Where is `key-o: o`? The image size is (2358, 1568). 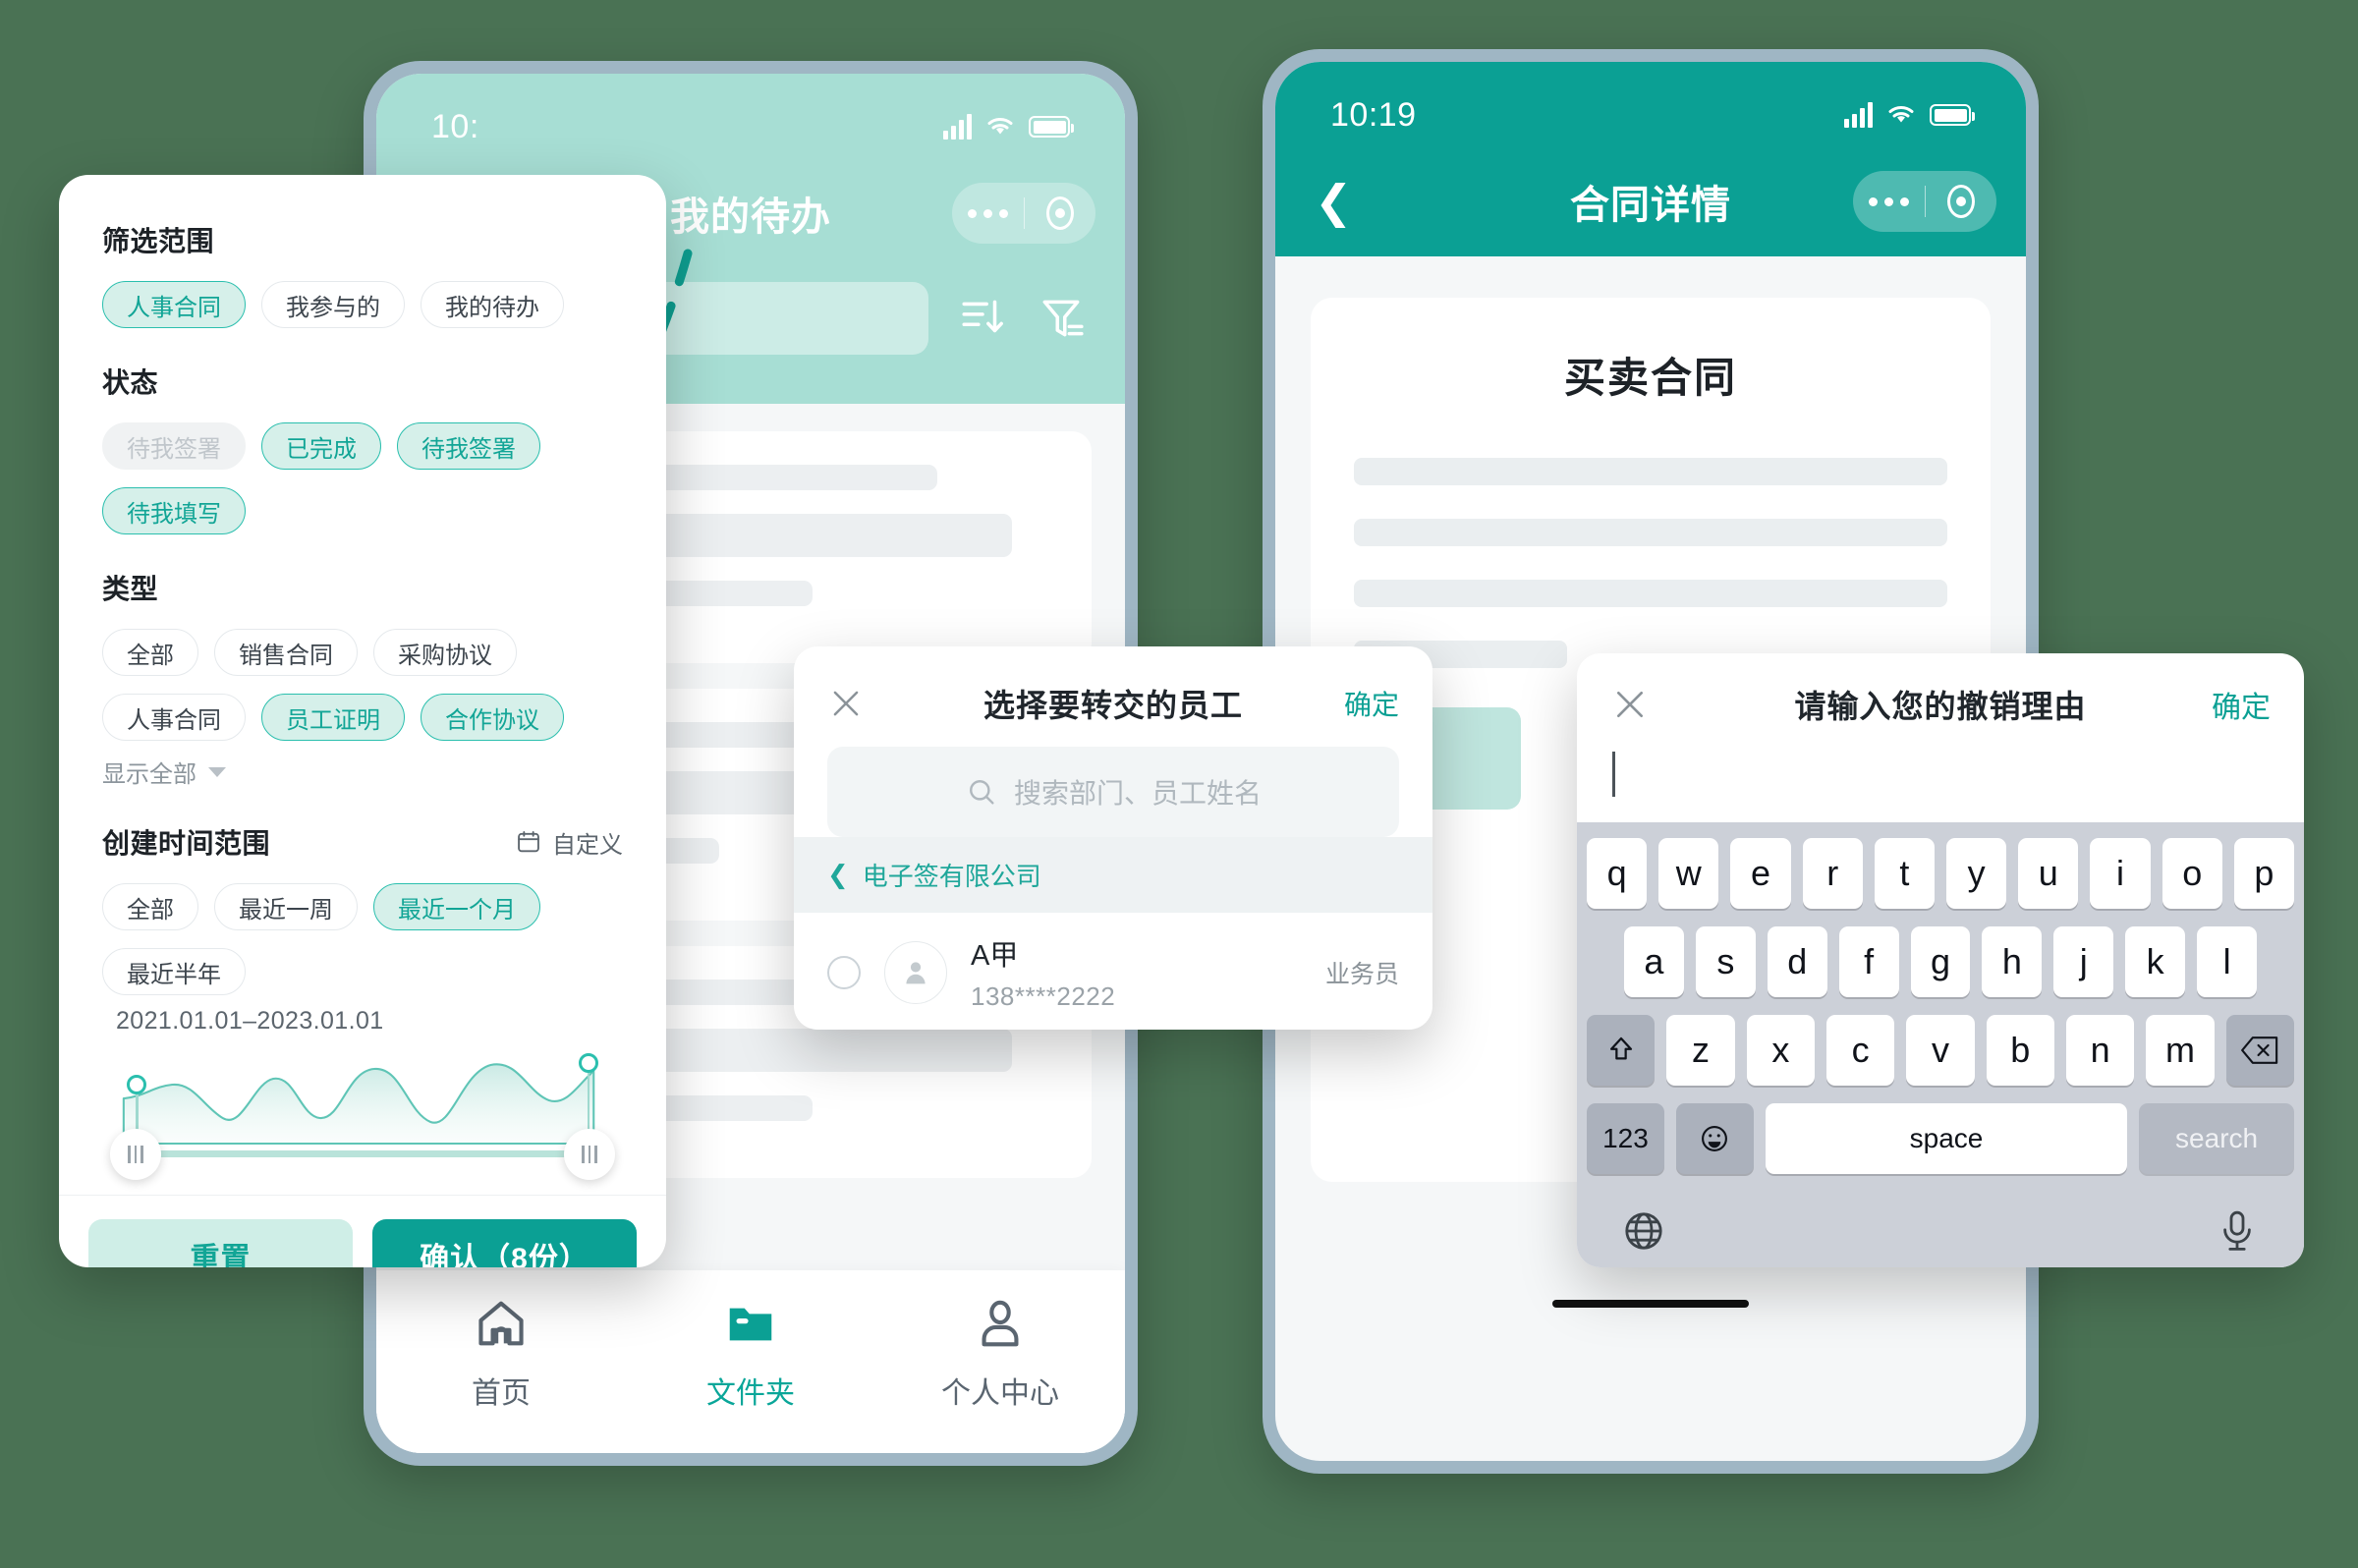
key-o: o is located at coordinates (2192, 873).